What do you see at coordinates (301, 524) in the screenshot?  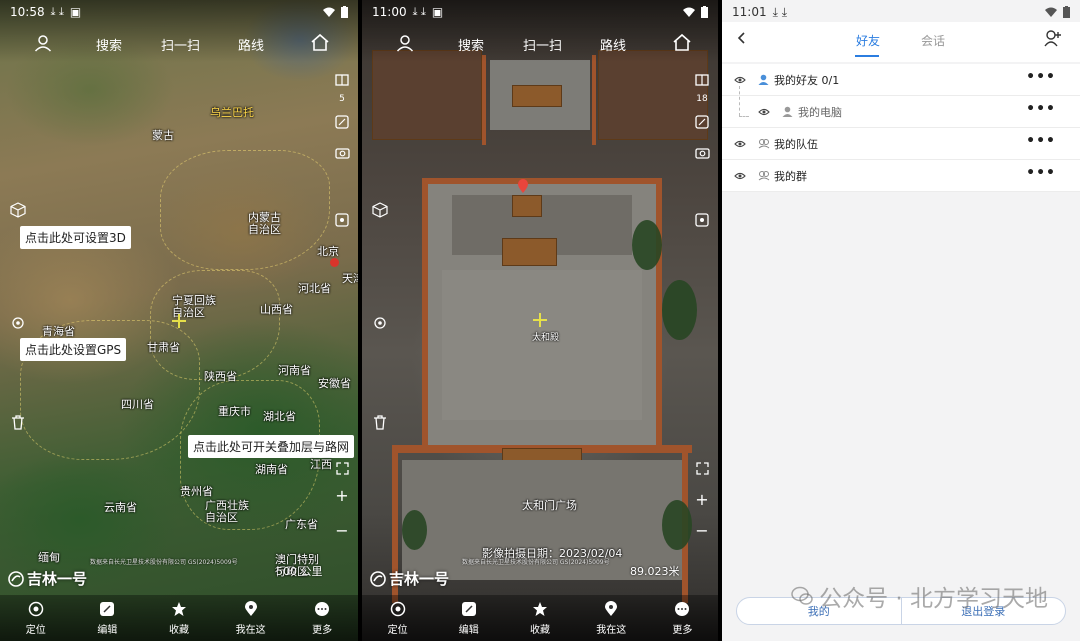 I see `place-label: 广东省` at bounding box center [301, 524].